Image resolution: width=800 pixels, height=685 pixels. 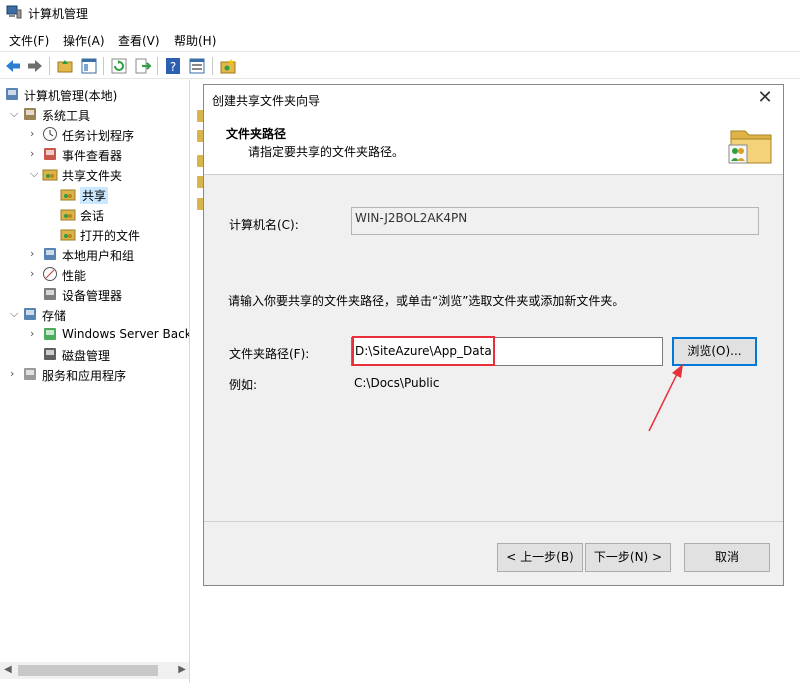 I want to click on tree-item: 计算机管理(本地), so click(x=94, y=94).